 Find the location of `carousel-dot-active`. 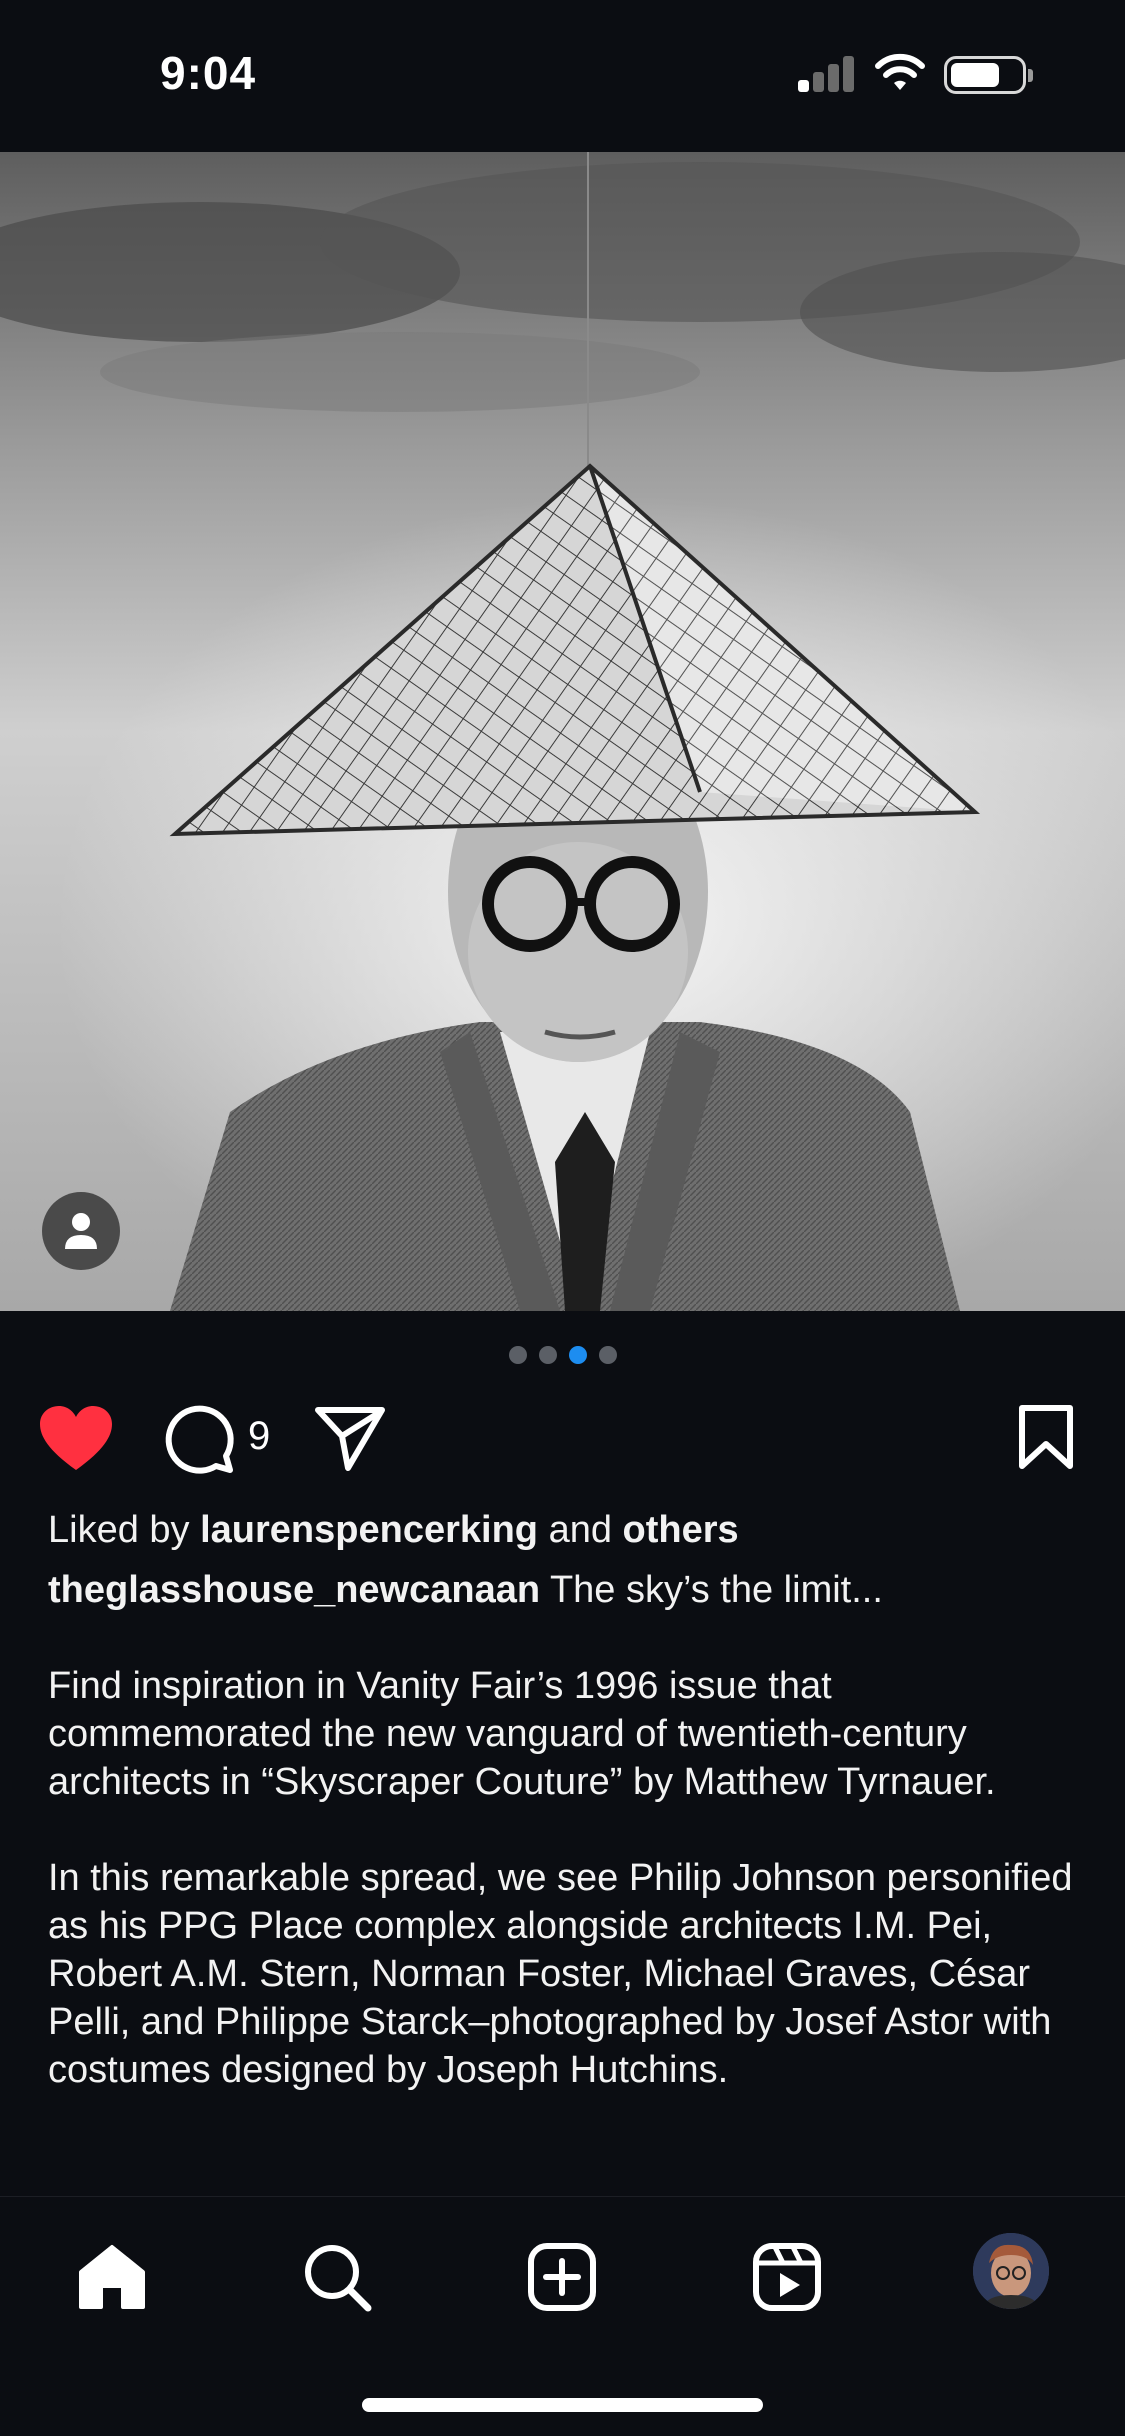

carousel-dot-active is located at coordinates (577, 1355).